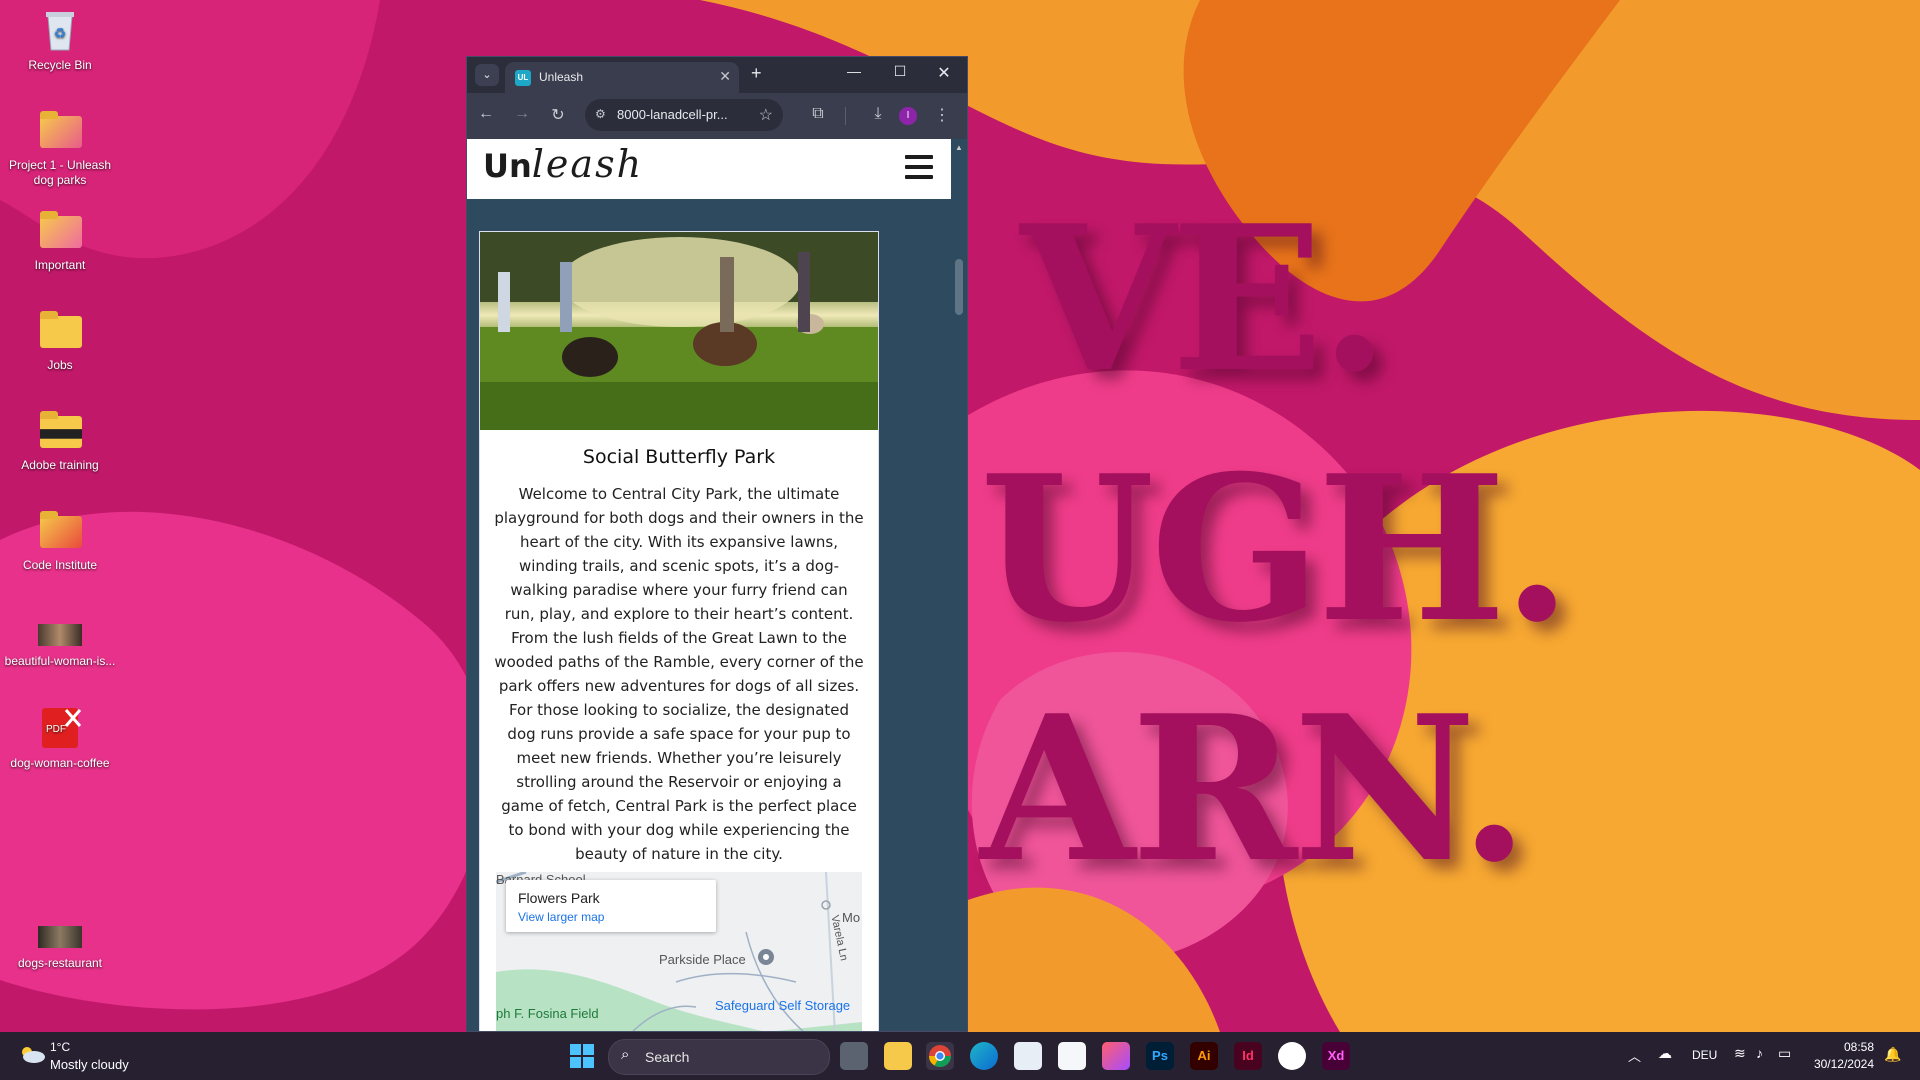 Image resolution: width=1920 pixels, height=1080 pixels. I want to click on clock-time: 08:58, so click(1844, 1047).